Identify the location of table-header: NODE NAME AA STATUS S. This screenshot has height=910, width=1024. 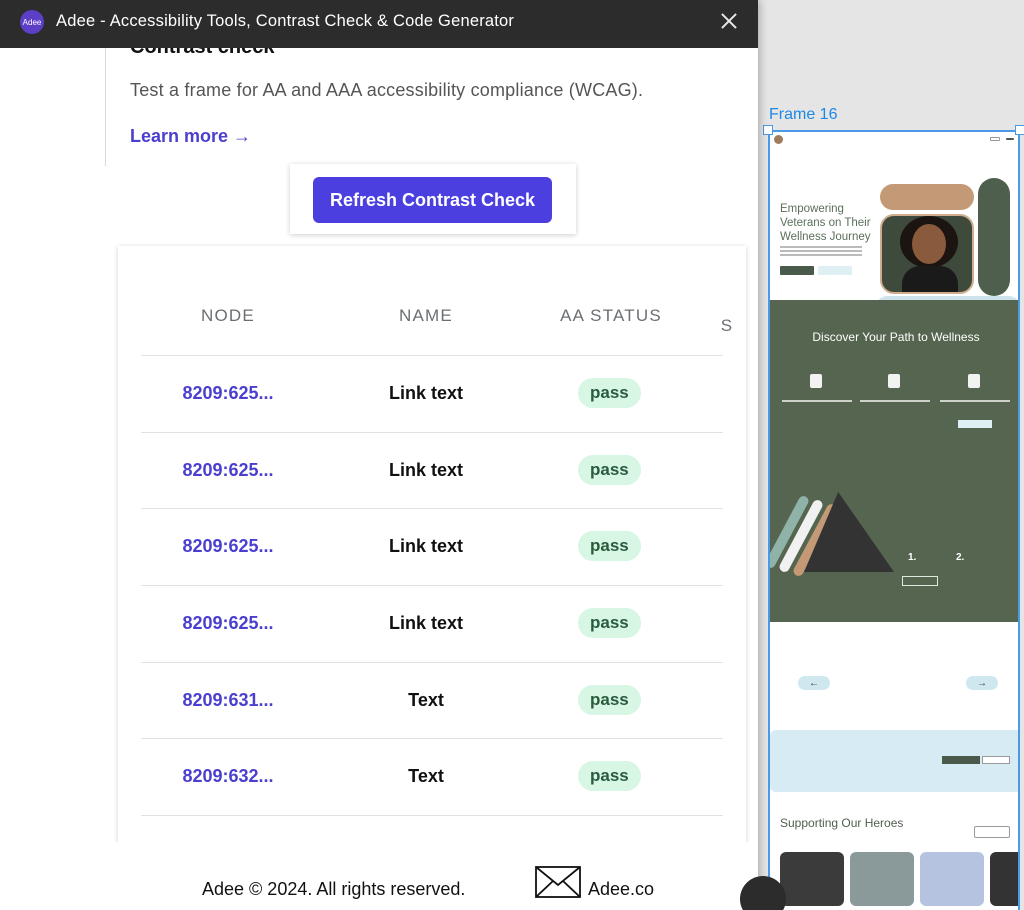
(436, 301).